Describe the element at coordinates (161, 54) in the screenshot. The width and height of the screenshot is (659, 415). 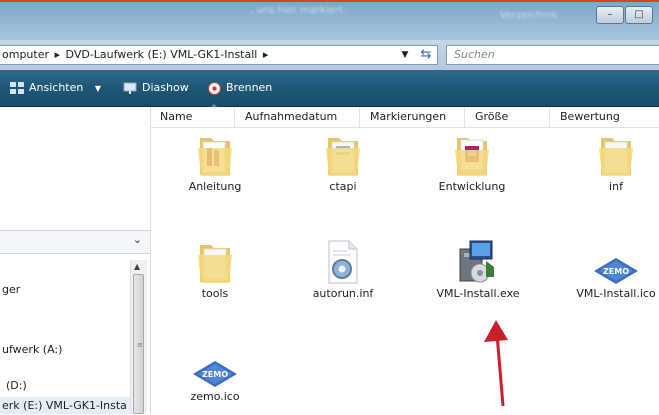
I see `breadcrumb-dvd-drive: DVD-Laufwerk (E:) VML-GK1-Install` at that location.